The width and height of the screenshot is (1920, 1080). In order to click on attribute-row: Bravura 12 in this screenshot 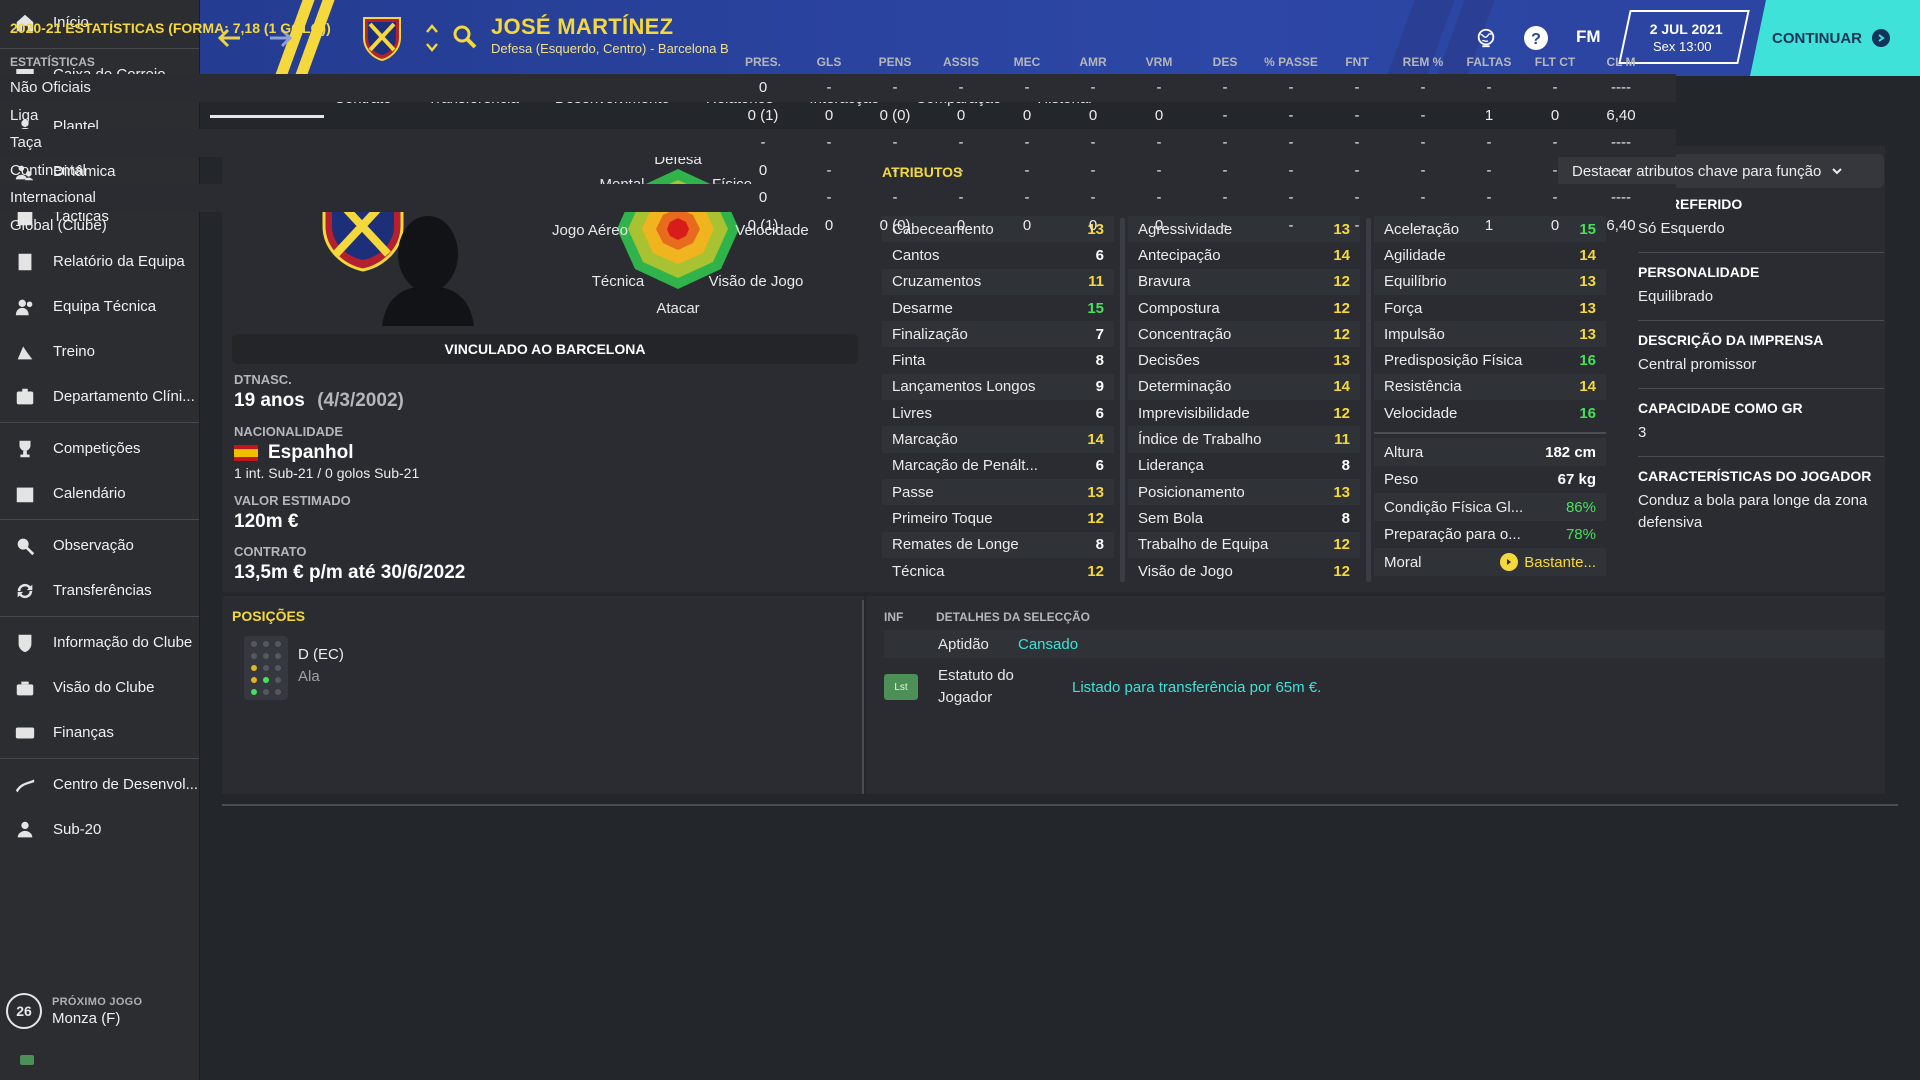, I will do `click(1244, 281)`.